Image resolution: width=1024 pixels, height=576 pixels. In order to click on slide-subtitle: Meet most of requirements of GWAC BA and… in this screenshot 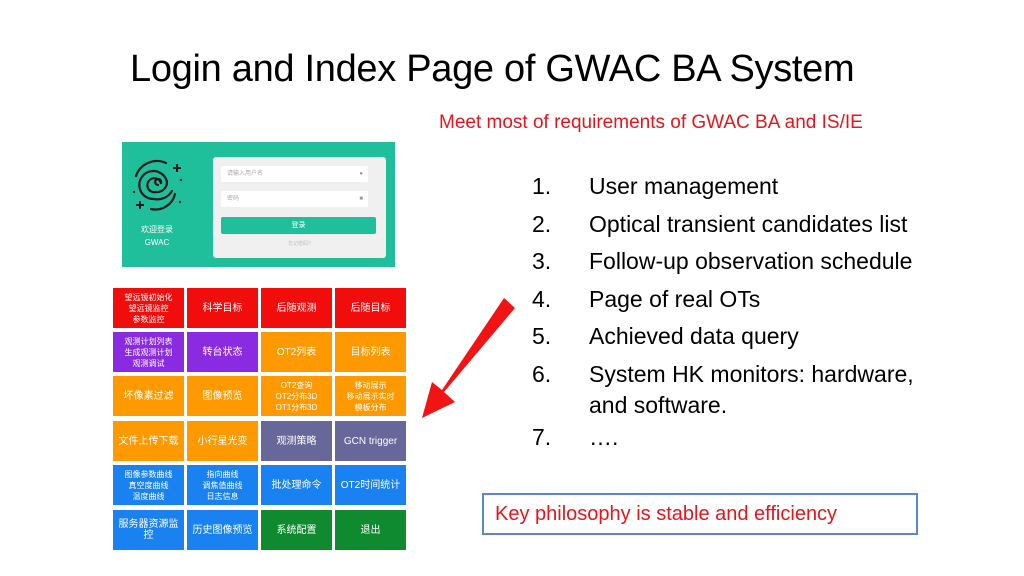, I will do `click(651, 122)`.